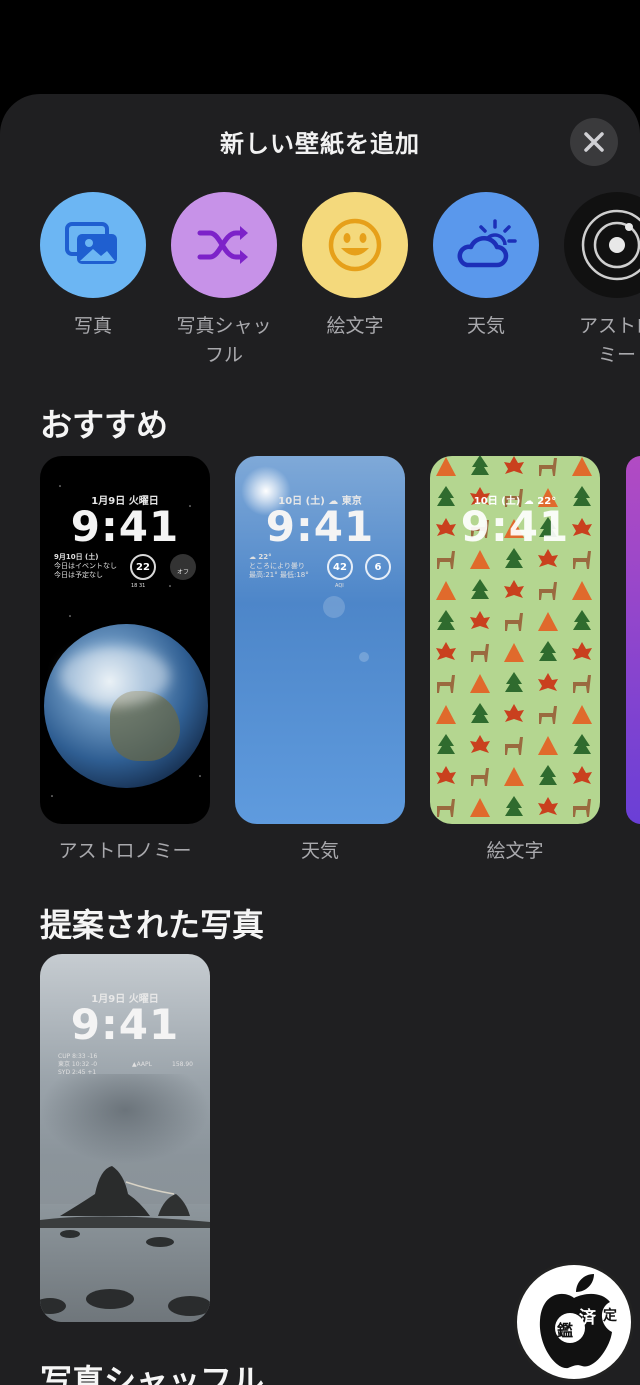  Describe the element at coordinates (138, 586) in the screenshot. I see `temperature-range: 18 31` at that location.